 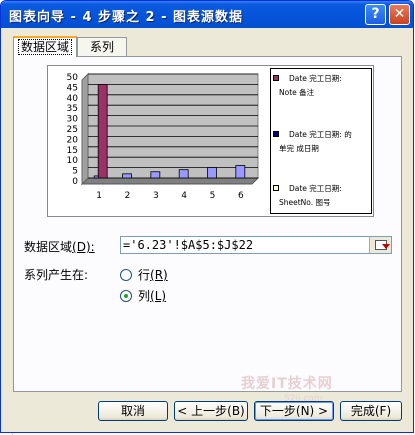 I want to click on legend-text: Note 备注, so click(x=297, y=92).